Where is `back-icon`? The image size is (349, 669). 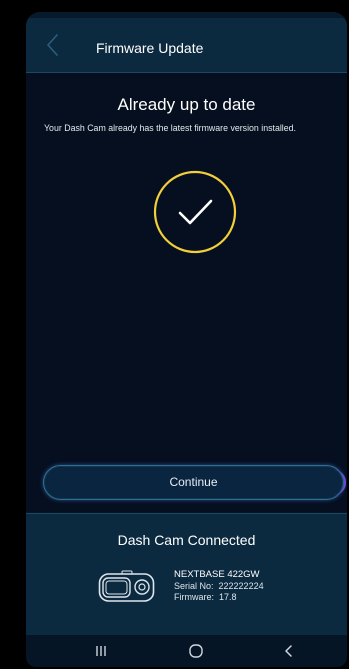 back-icon is located at coordinates (288, 651).